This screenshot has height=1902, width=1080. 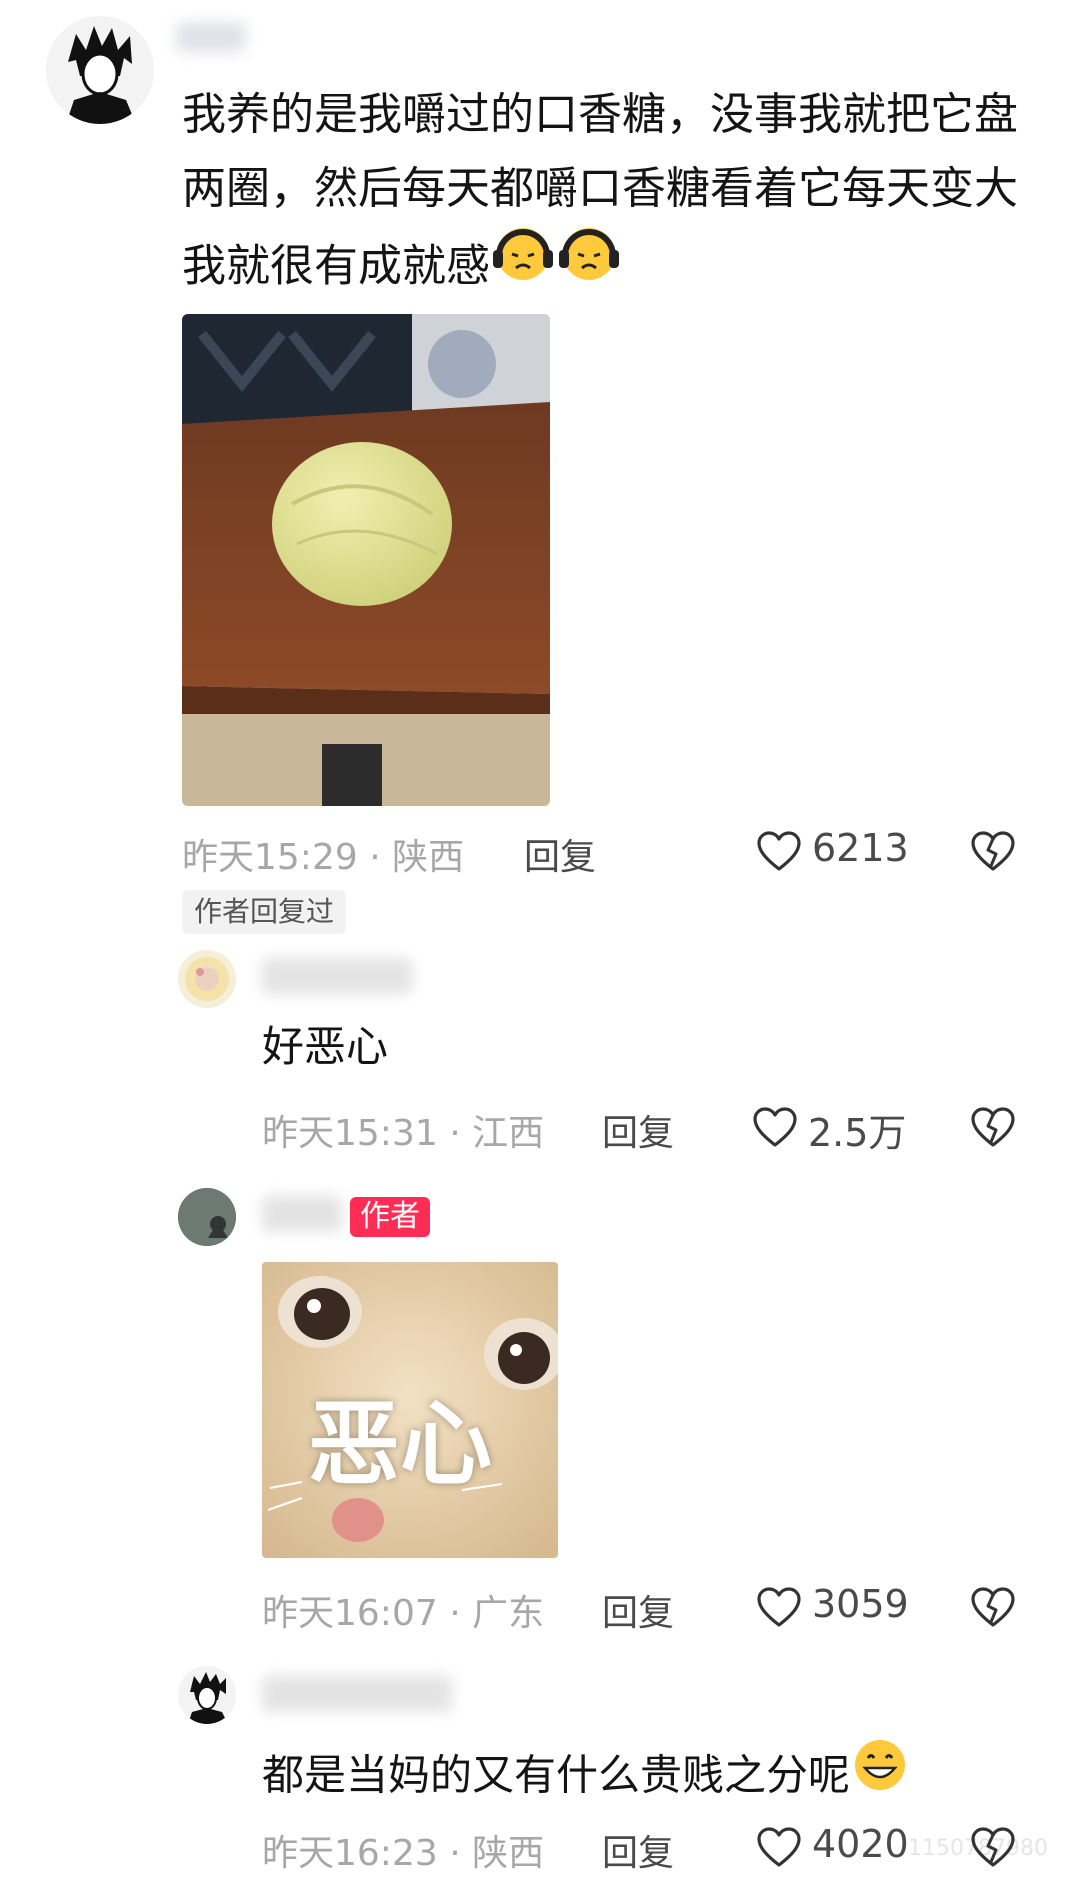 What do you see at coordinates (857, 1133) in the screenshot?
I see `reply-like-count: 2.5万` at bounding box center [857, 1133].